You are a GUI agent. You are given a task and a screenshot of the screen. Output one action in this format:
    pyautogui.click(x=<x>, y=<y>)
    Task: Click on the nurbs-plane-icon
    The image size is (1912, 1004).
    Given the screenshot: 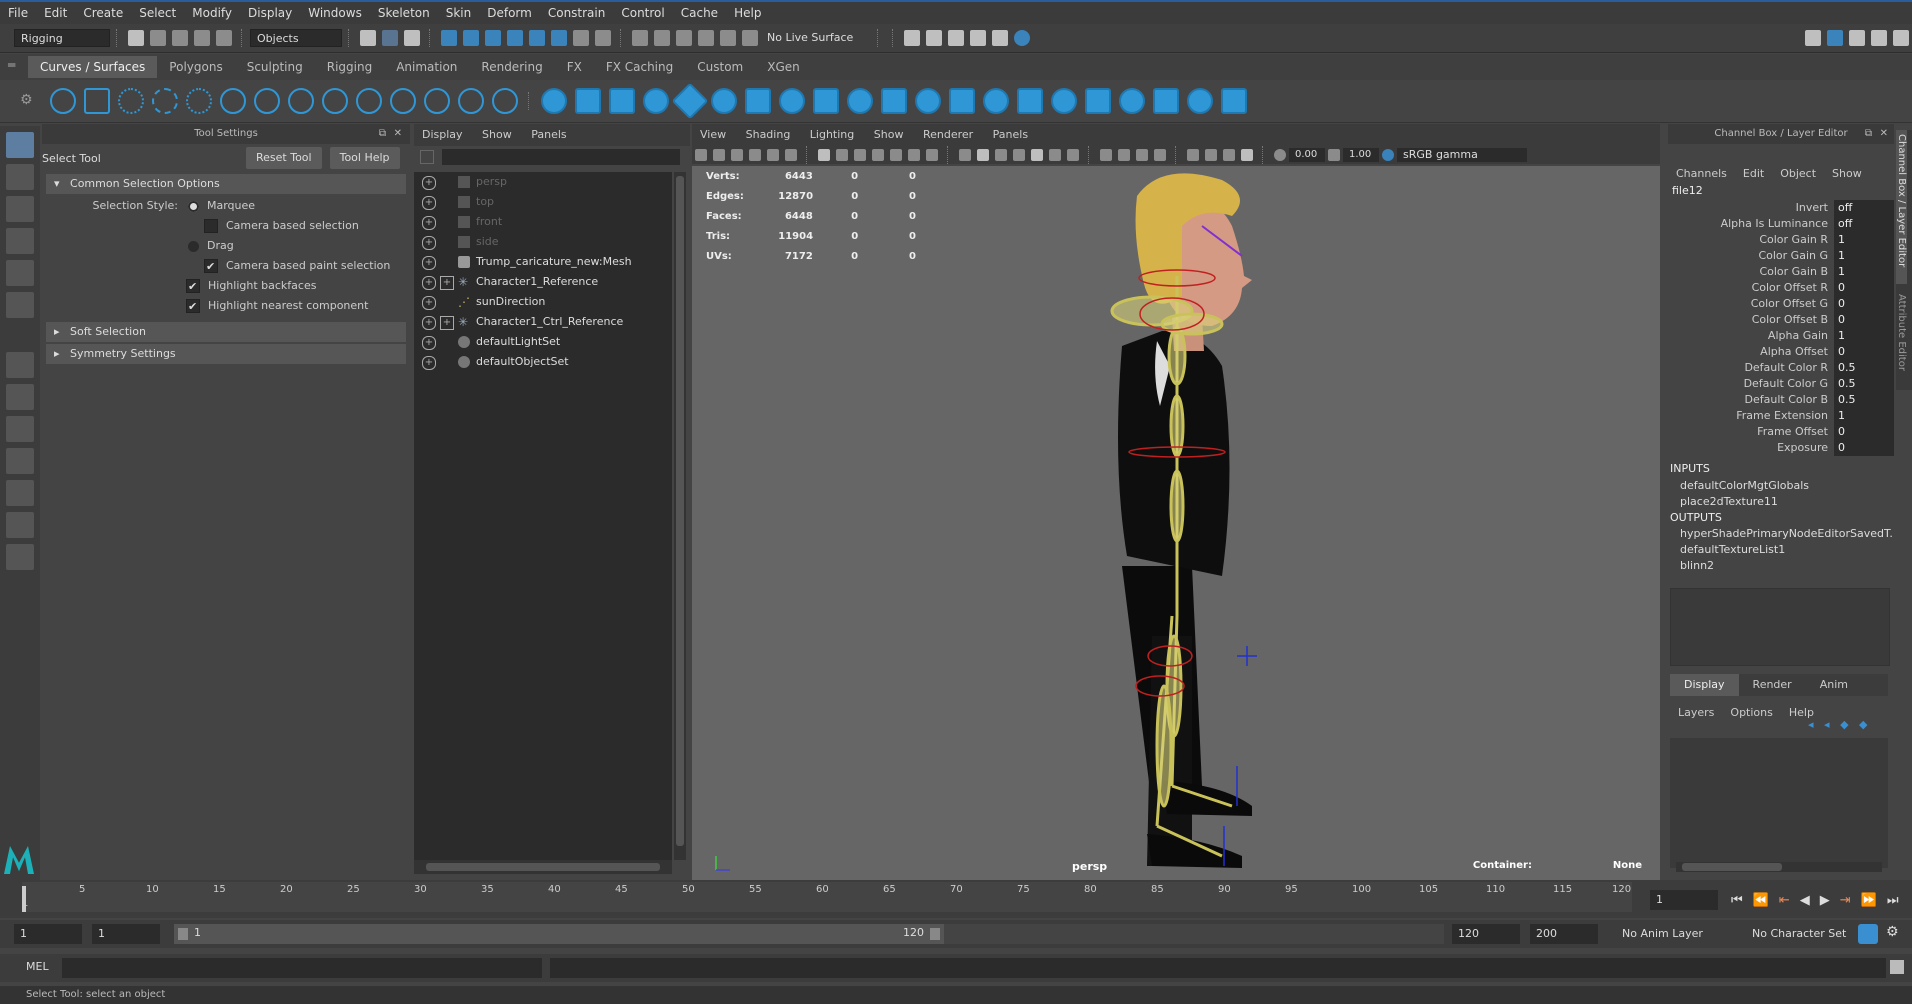 What is the action you would take?
    pyautogui.click(x=690, y=101)
    